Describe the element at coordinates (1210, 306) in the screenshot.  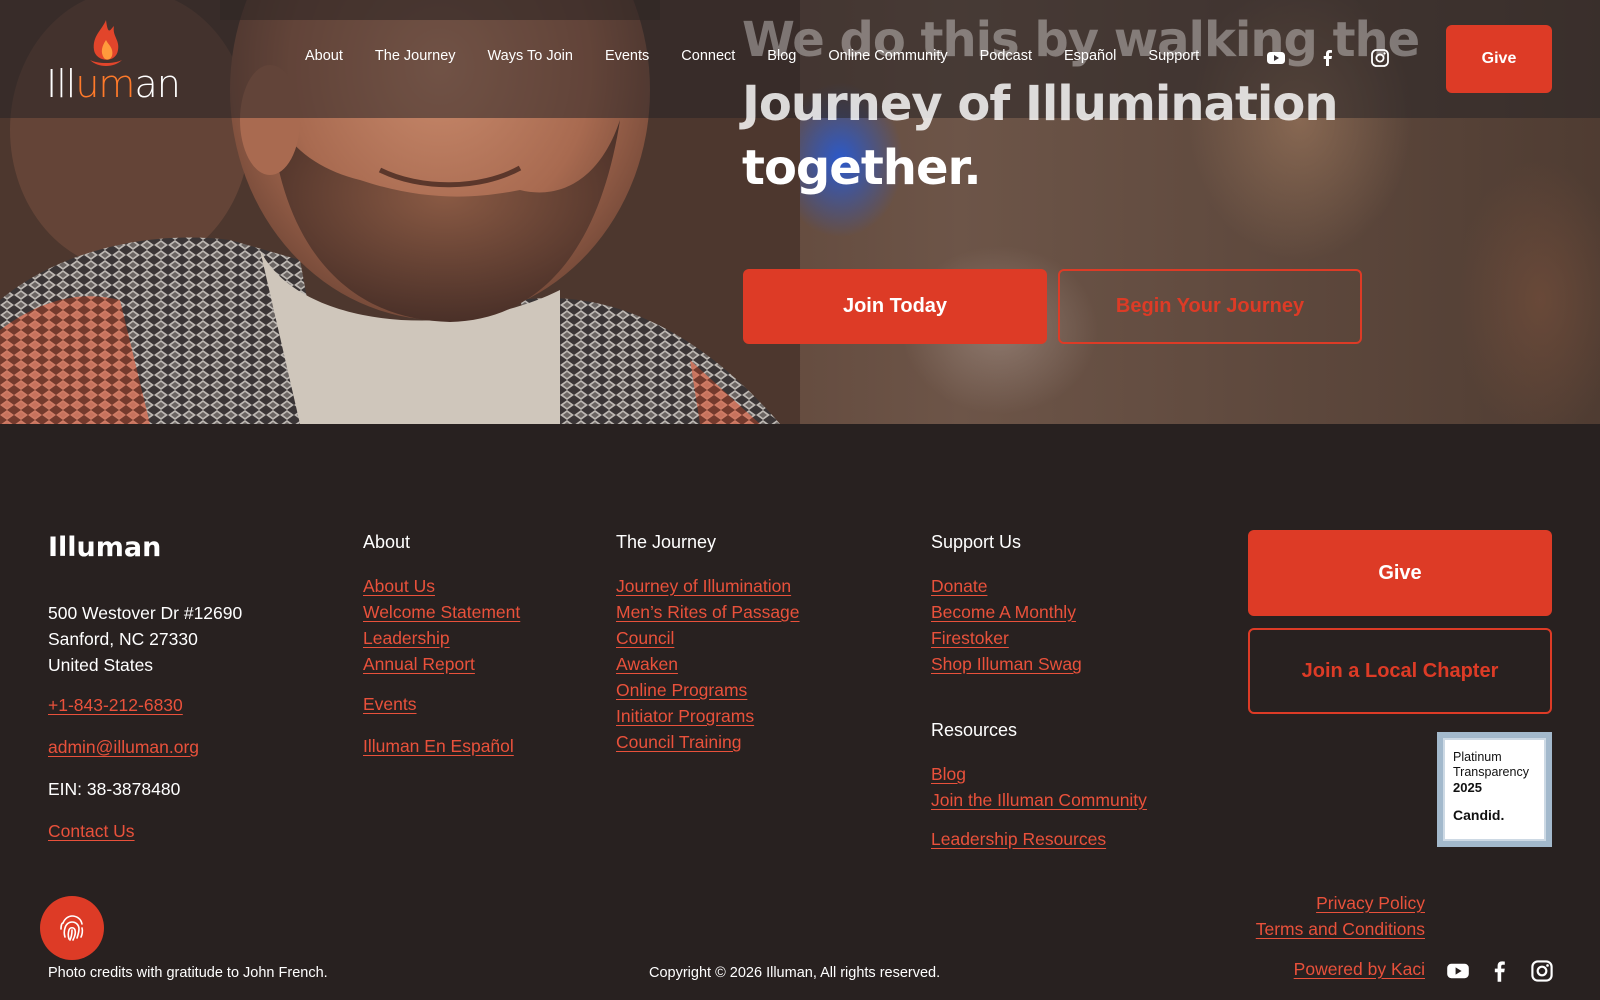
I see `begin-journey-button: Begin Your Journey` at that location.